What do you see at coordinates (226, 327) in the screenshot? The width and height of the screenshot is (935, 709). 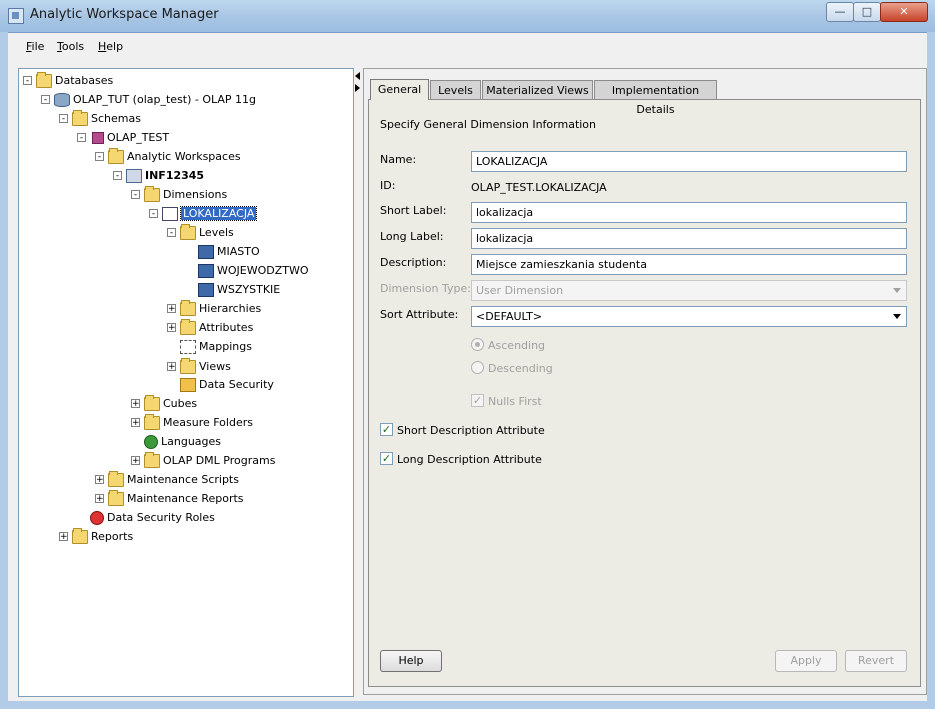 I see `tree-node-label: Attributes` at bounding box center [226, 327].